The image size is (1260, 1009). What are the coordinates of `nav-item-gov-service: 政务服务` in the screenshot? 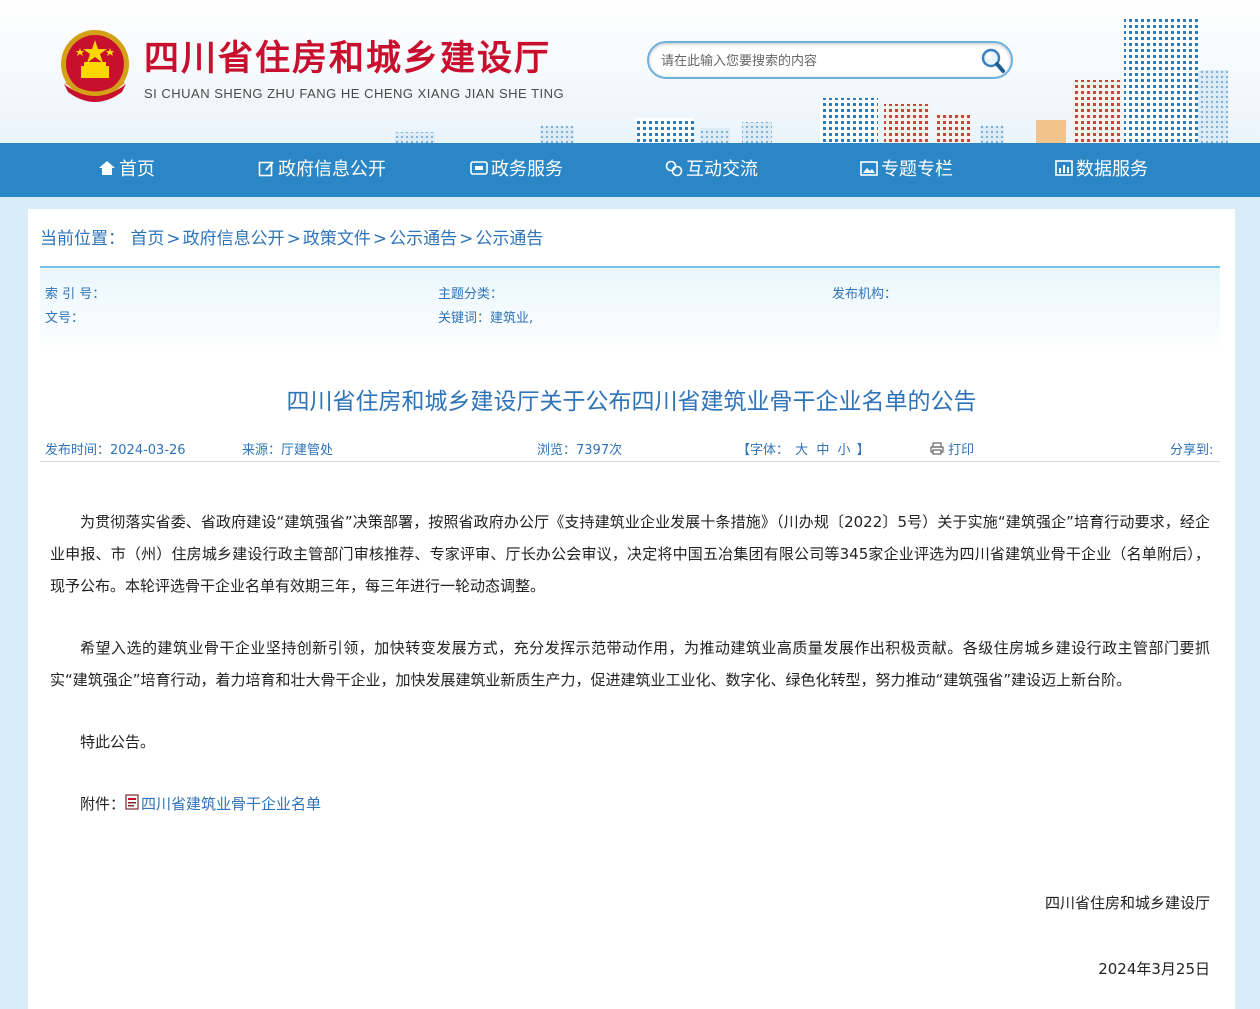 It's located at (516, 170).